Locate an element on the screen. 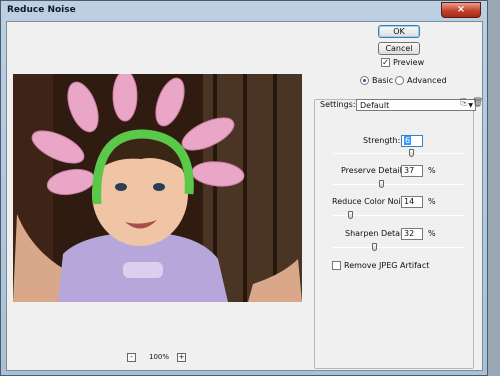 The image size is (500, 376). preserve-details-slider is located at coordinates (399, 184).